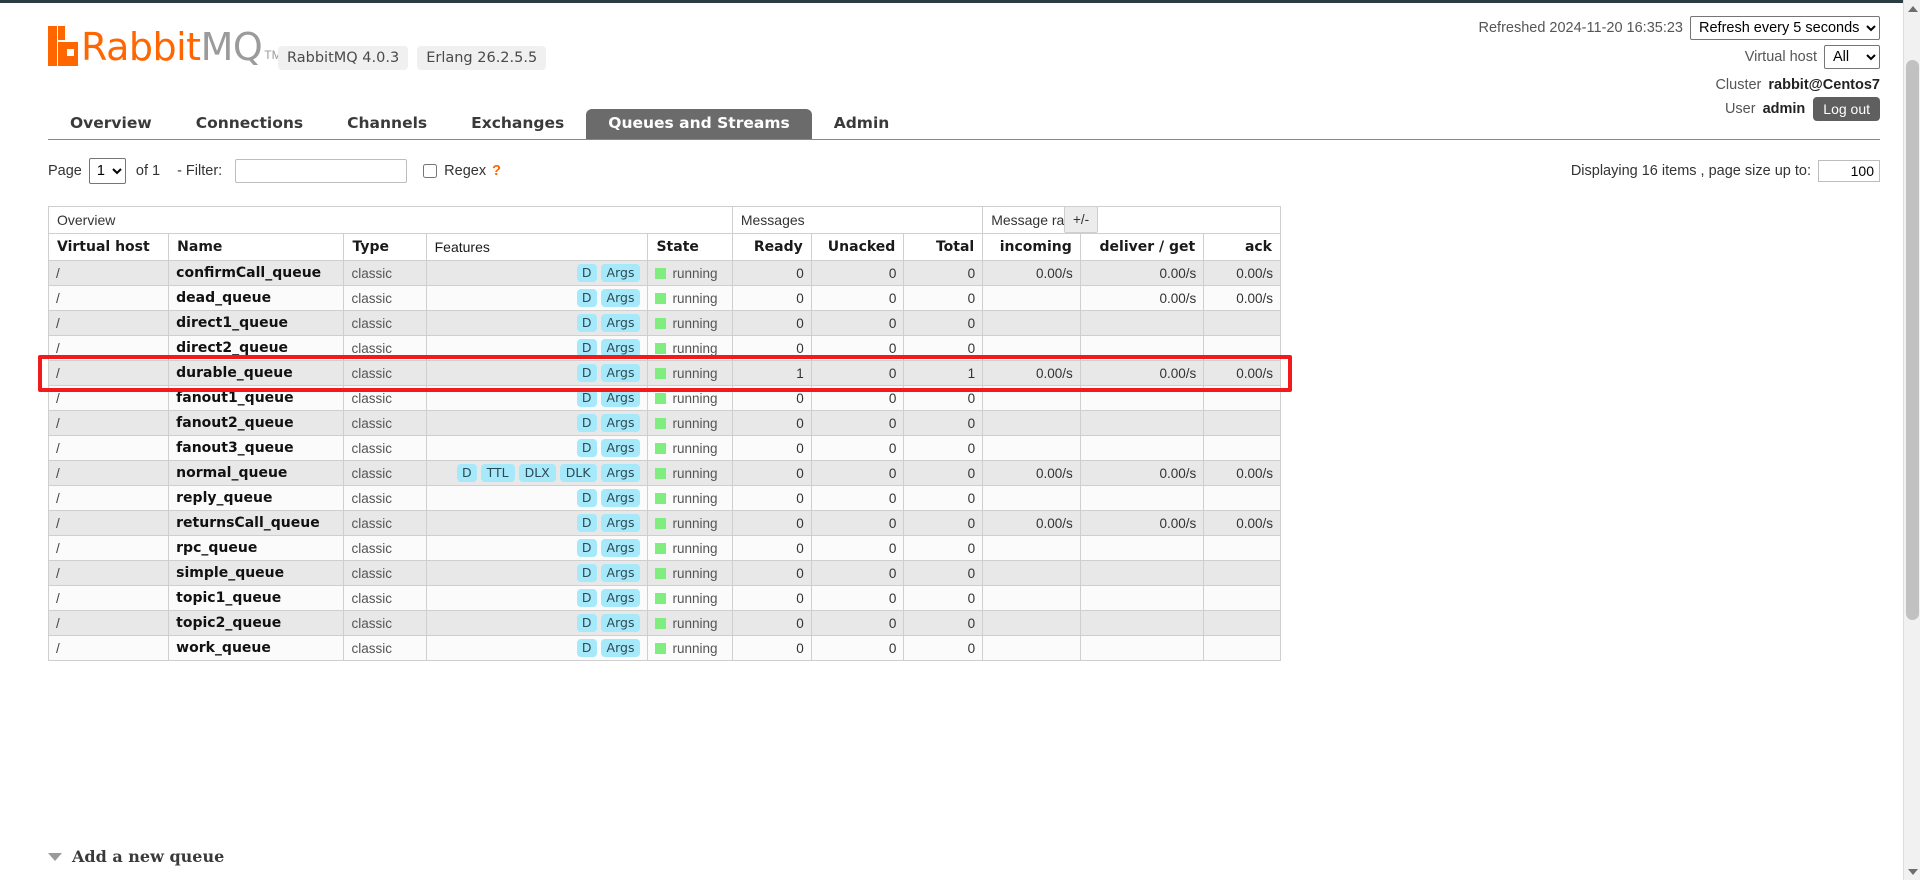  Describe the element at coordinates (1912, 8) in the screenshot. I see `scroll-up-arrow-icon` at that location.